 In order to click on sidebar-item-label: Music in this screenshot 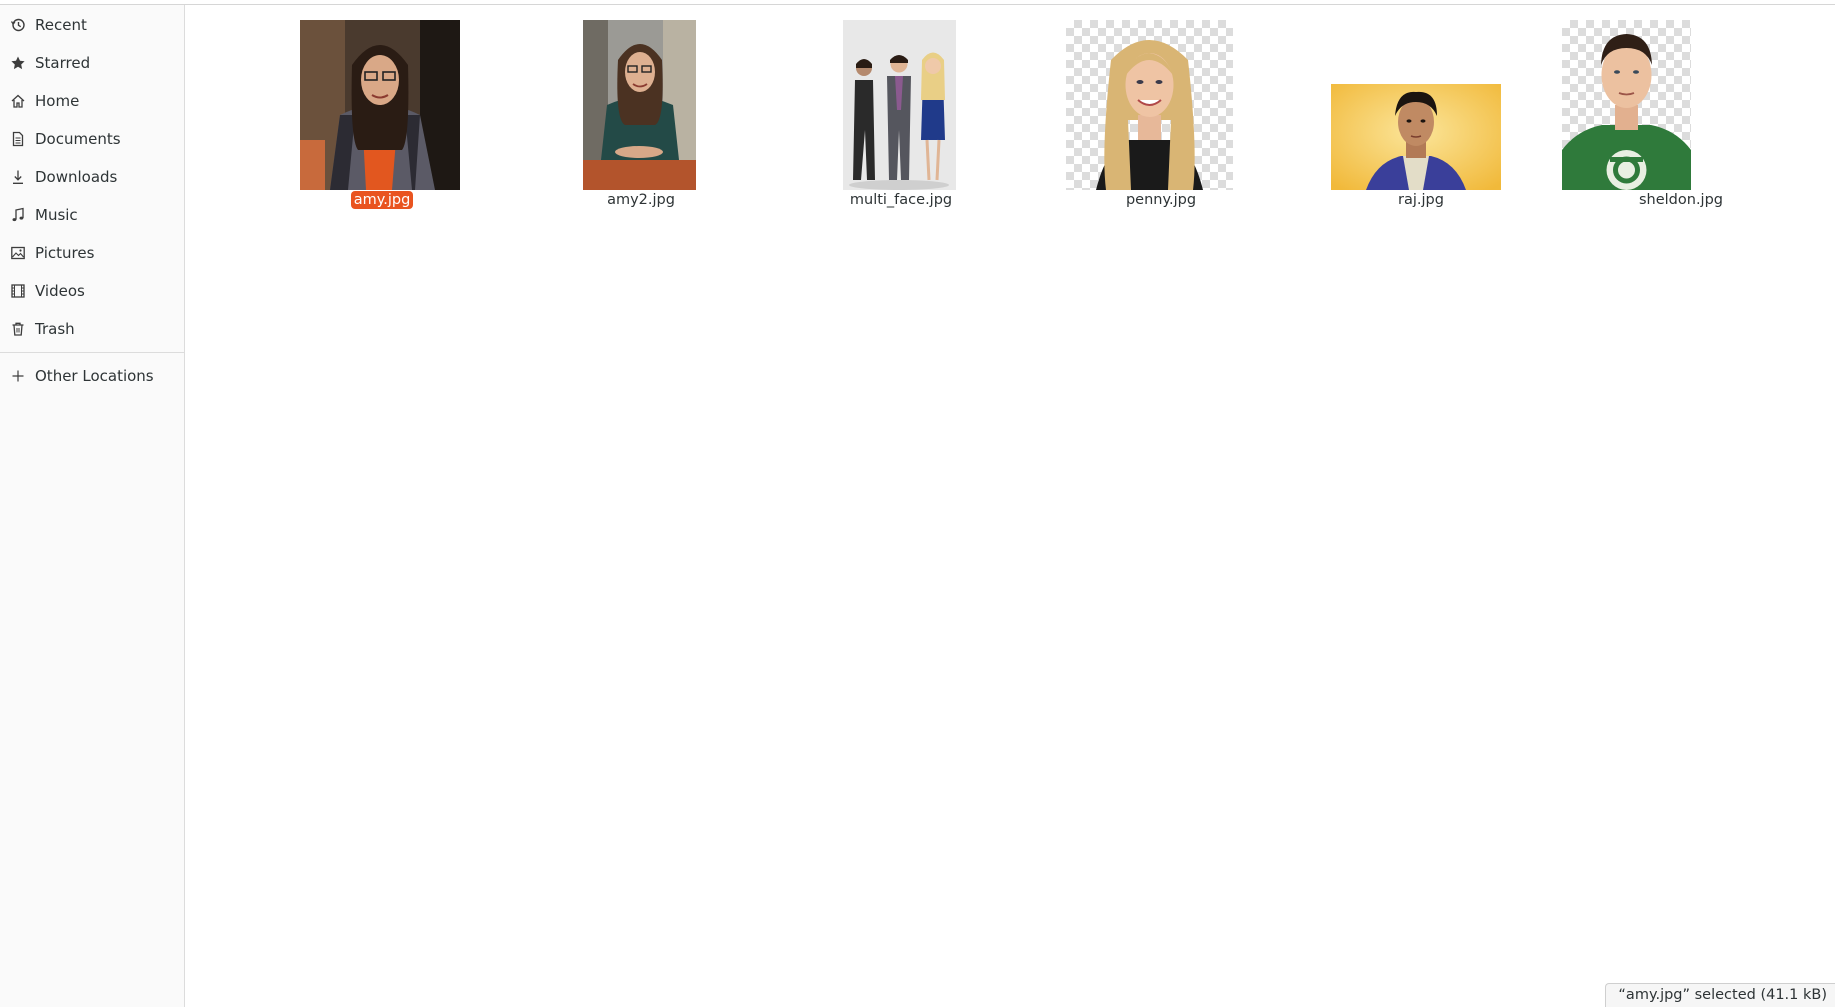, I will do `click(56, 215)`.